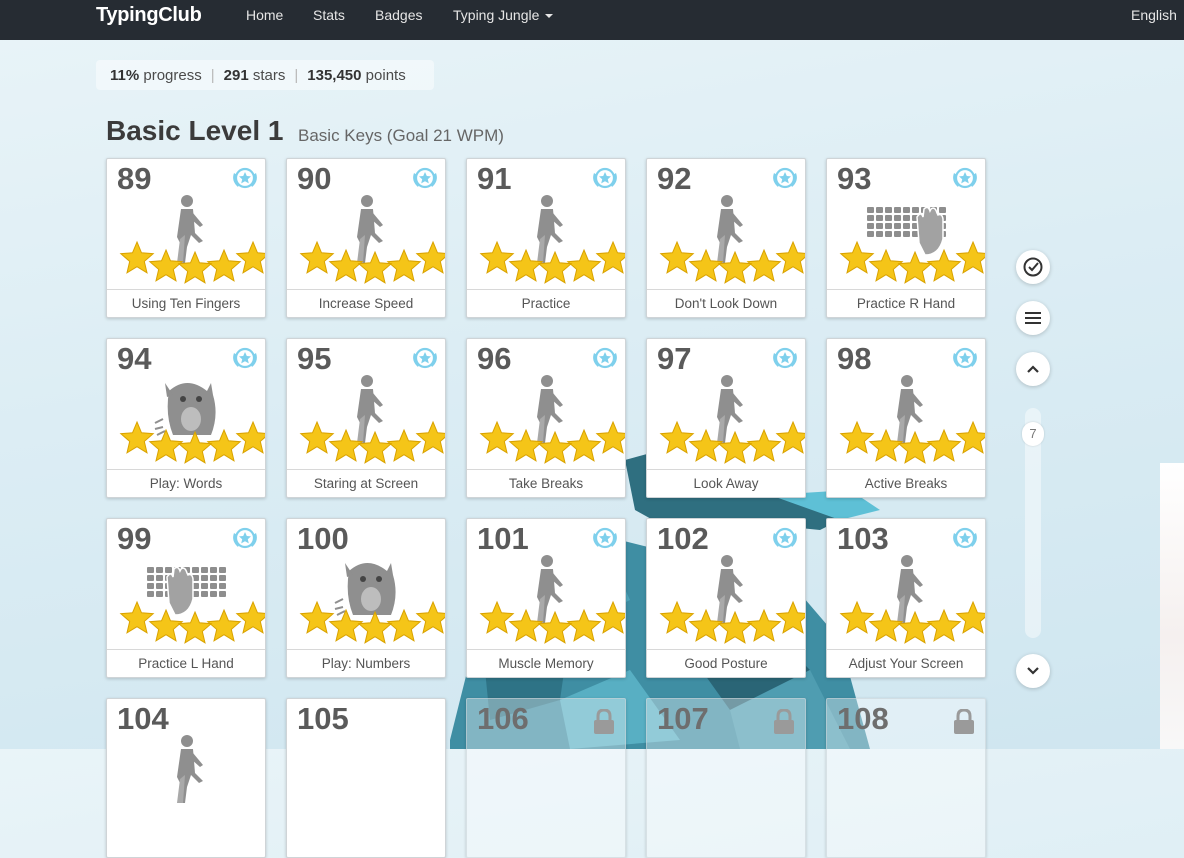  What do you see at coordinates (674, 178) in the screenshot?
I see `lesson-number: 92` at bounding box center [674, 178].